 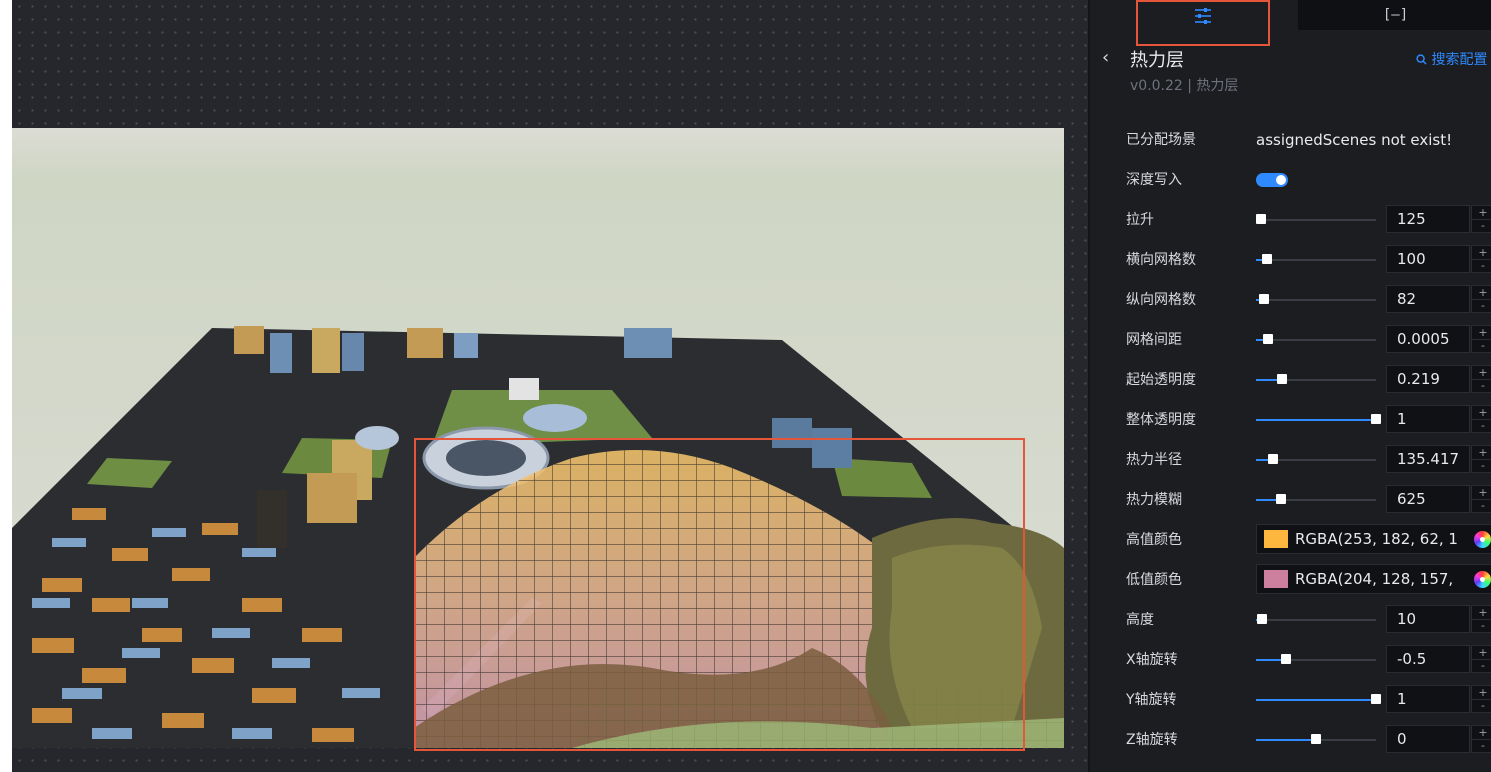 What do you see at coordinates (1203, 23) in the screenshot?
I see `tab-config` at bounding box center [1203, 23].